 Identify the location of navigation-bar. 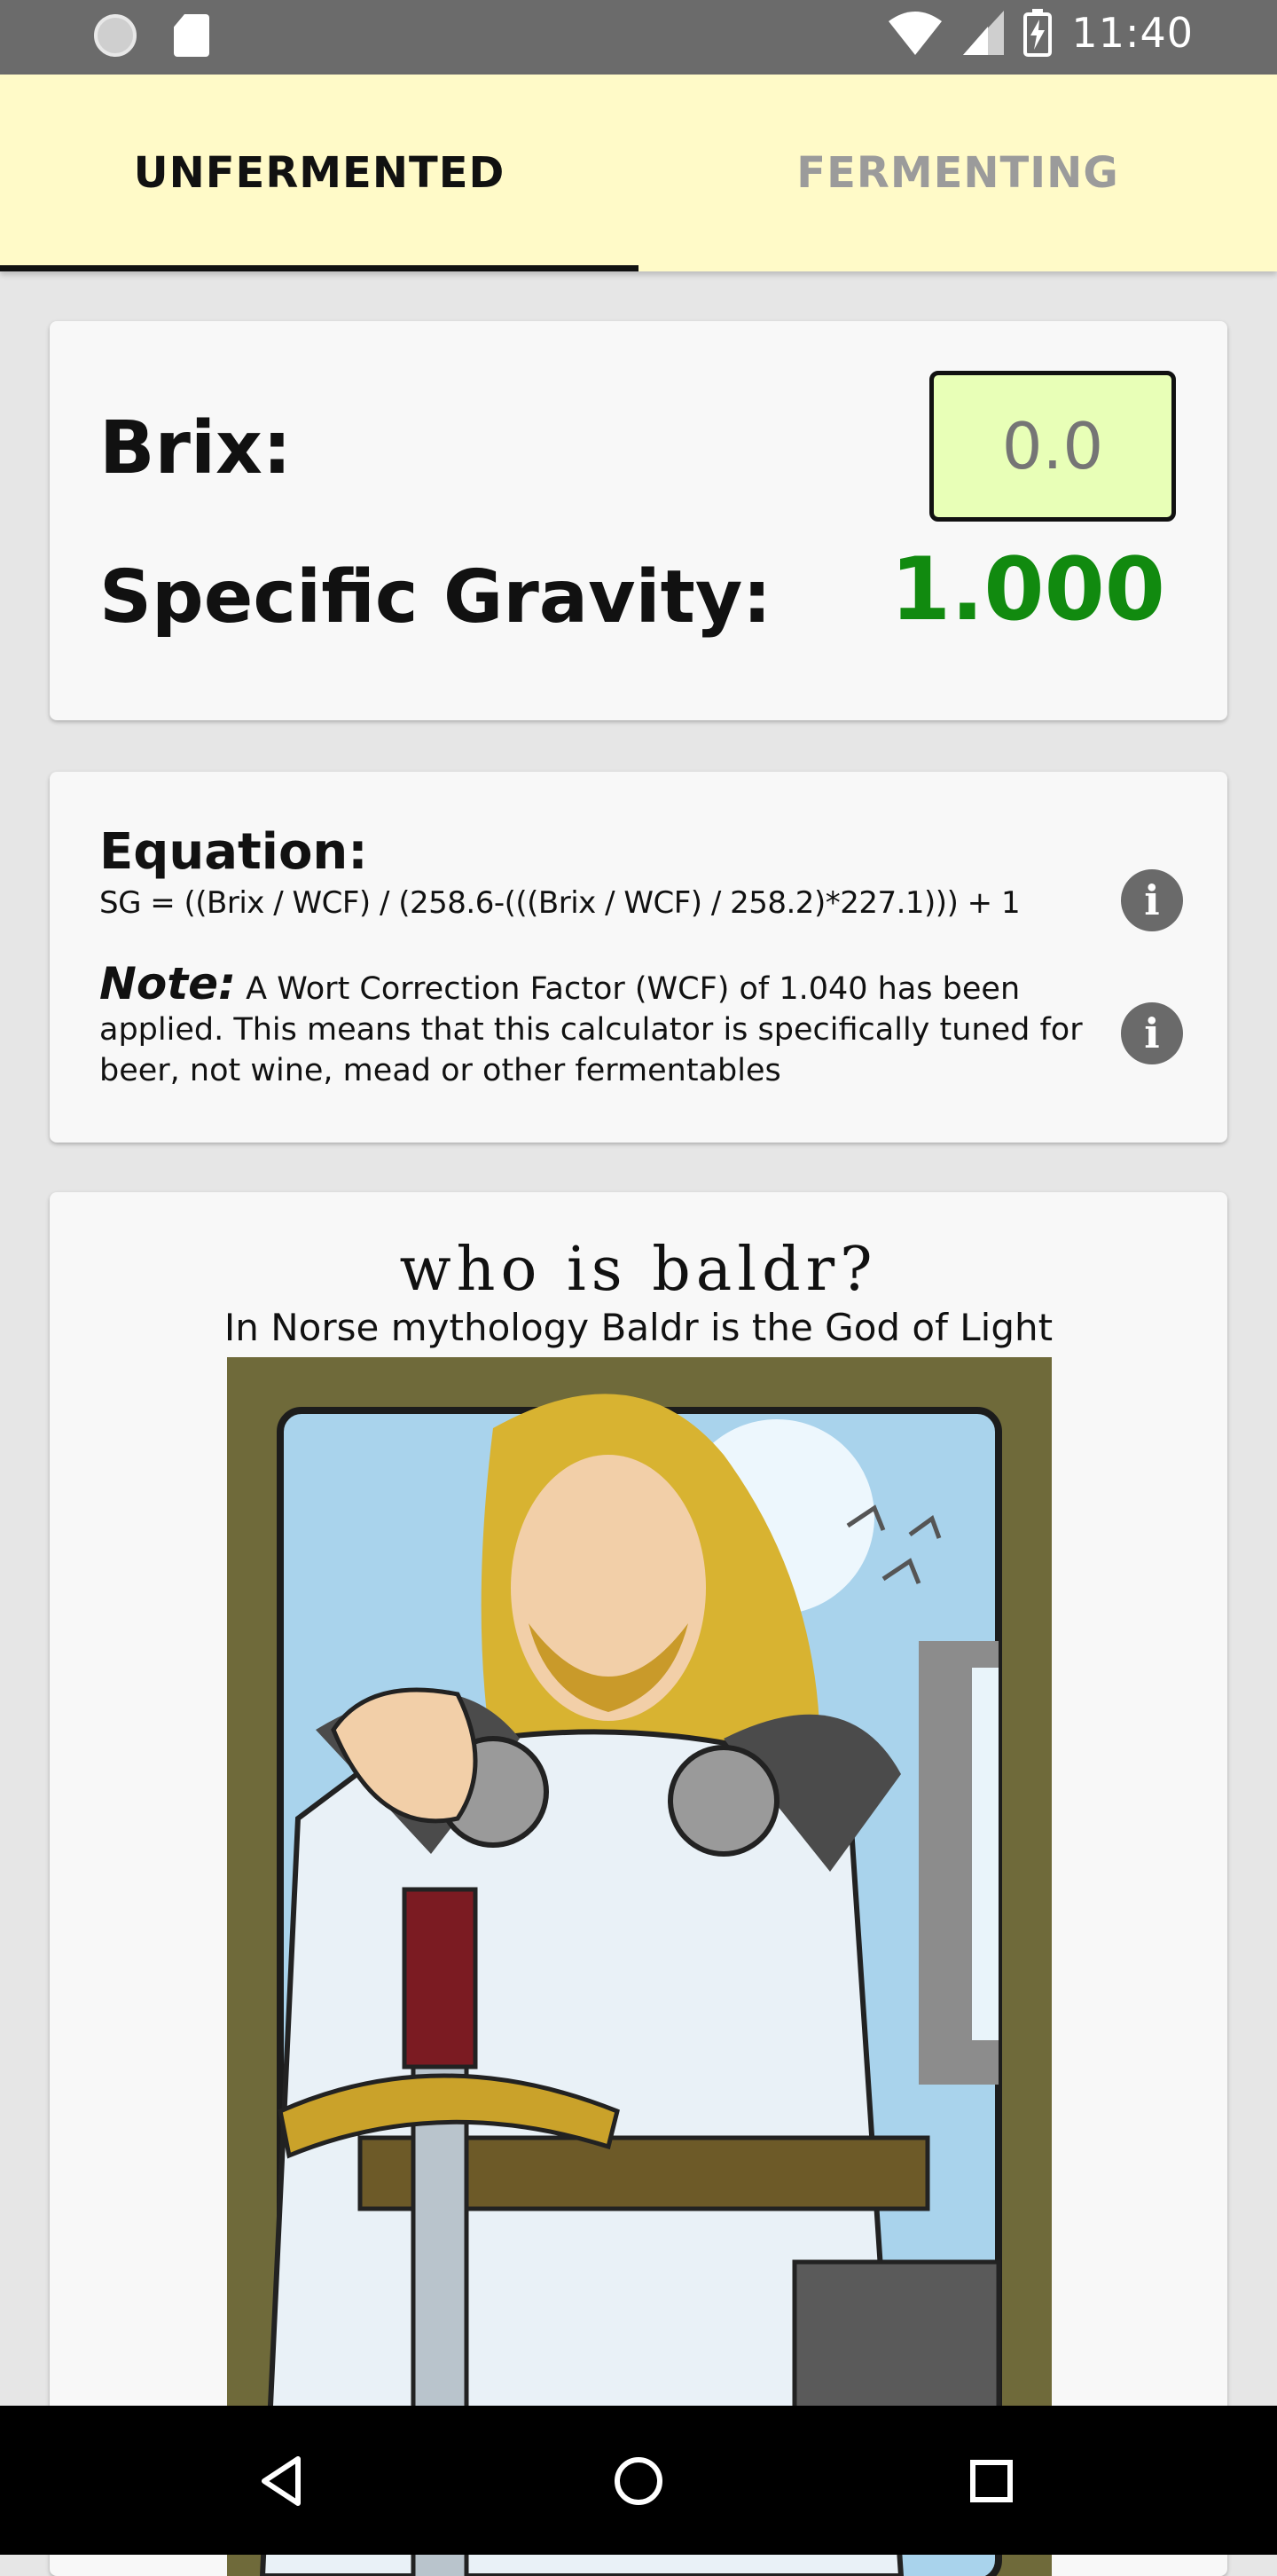
(638, 2480).